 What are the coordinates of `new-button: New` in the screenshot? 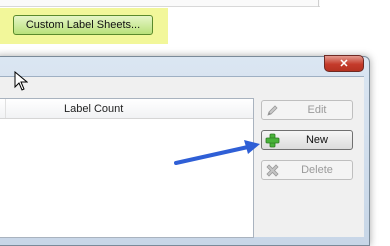 It's located at (307, 140).